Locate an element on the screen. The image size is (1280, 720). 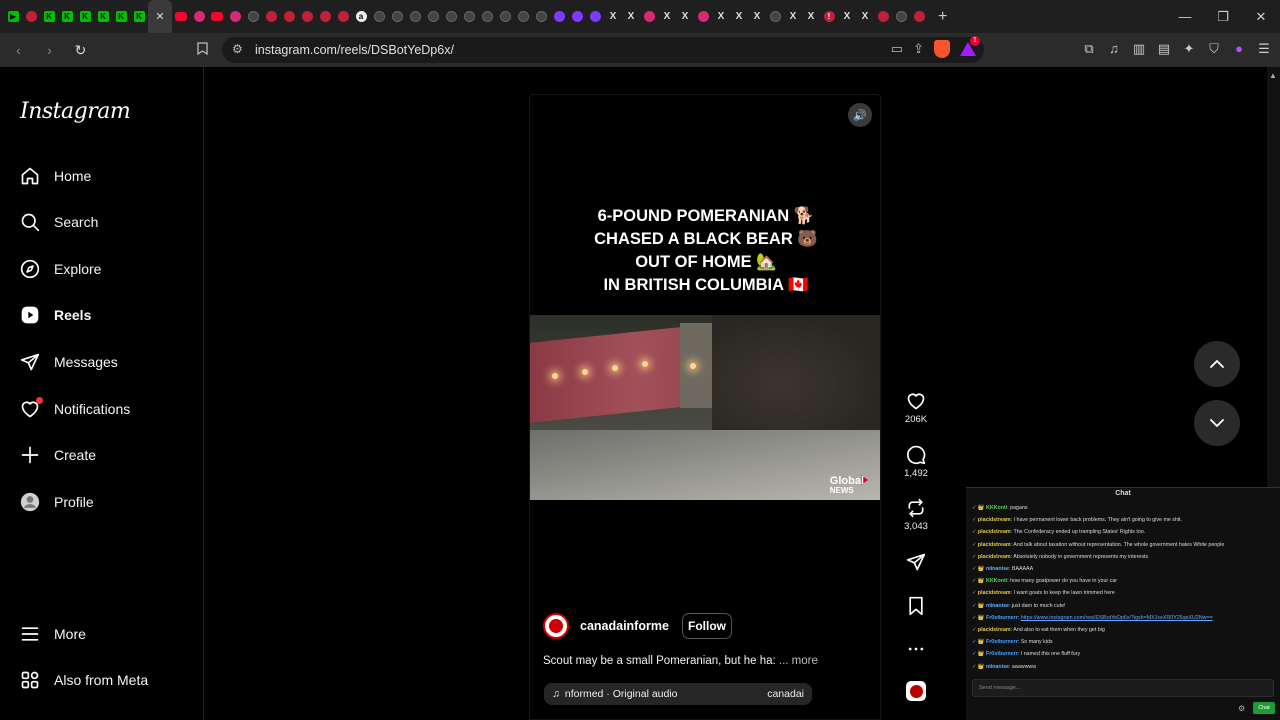
minimize-button: — is located at coordinates (1185, 16).